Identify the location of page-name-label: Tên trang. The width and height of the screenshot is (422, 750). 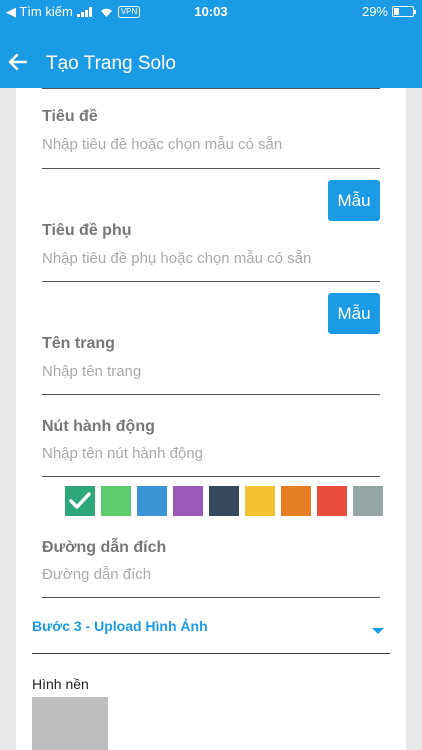
(78, 343).